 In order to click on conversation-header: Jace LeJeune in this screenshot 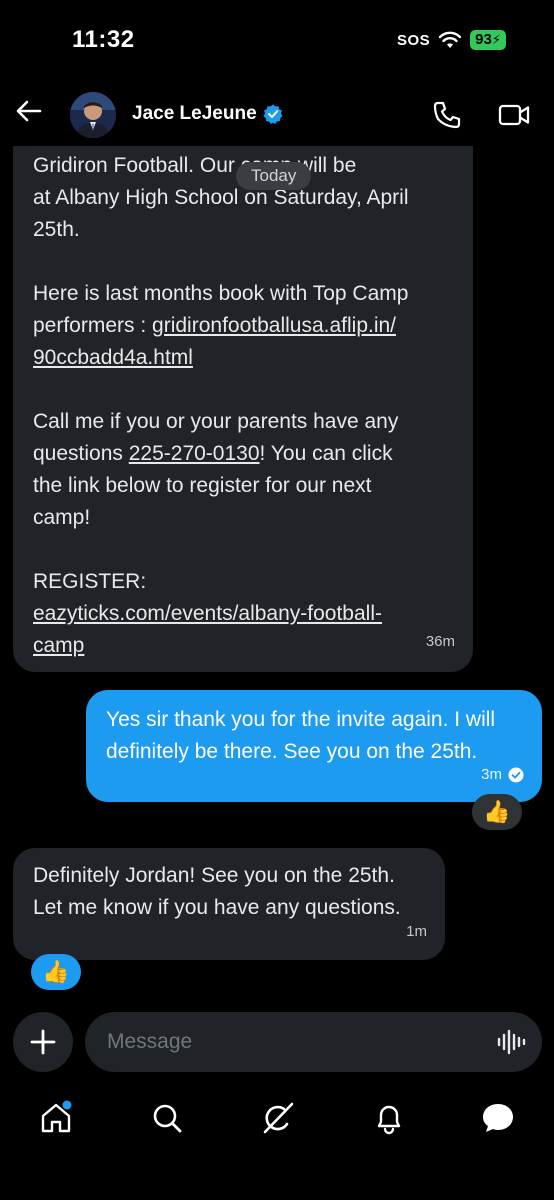, I will do `click(277, 114)`.